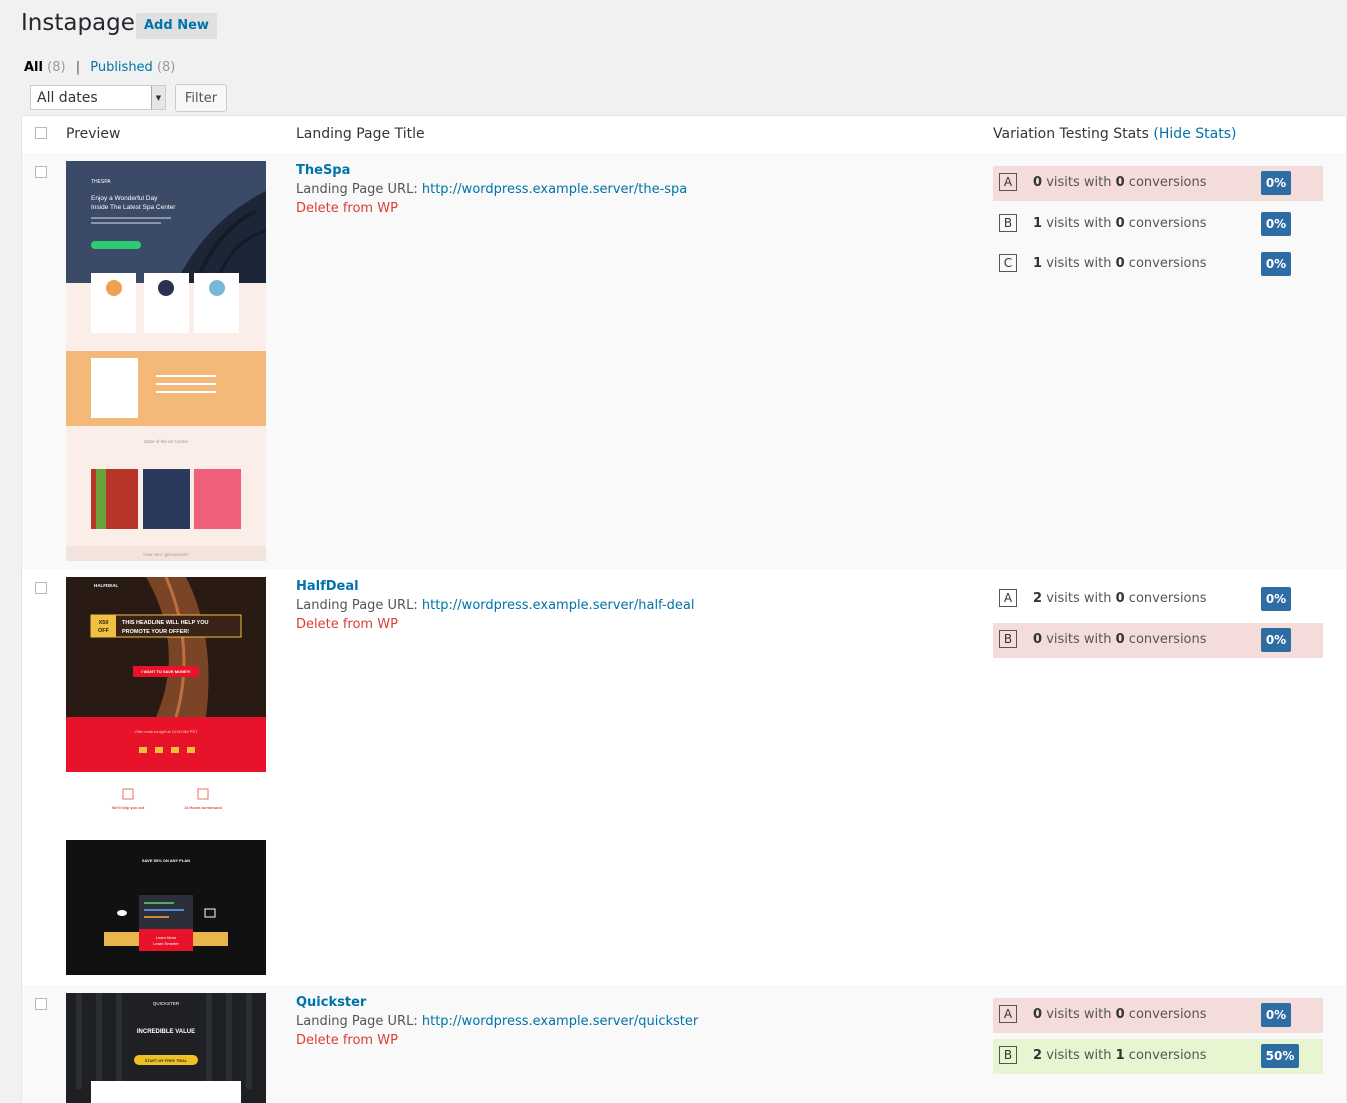  What do you see at coordinates (166, 860) in the screenshot?
I see `halfdeal-save-text: SAVE 50% ON ANY PLAN` at bounding box center [166, 860].